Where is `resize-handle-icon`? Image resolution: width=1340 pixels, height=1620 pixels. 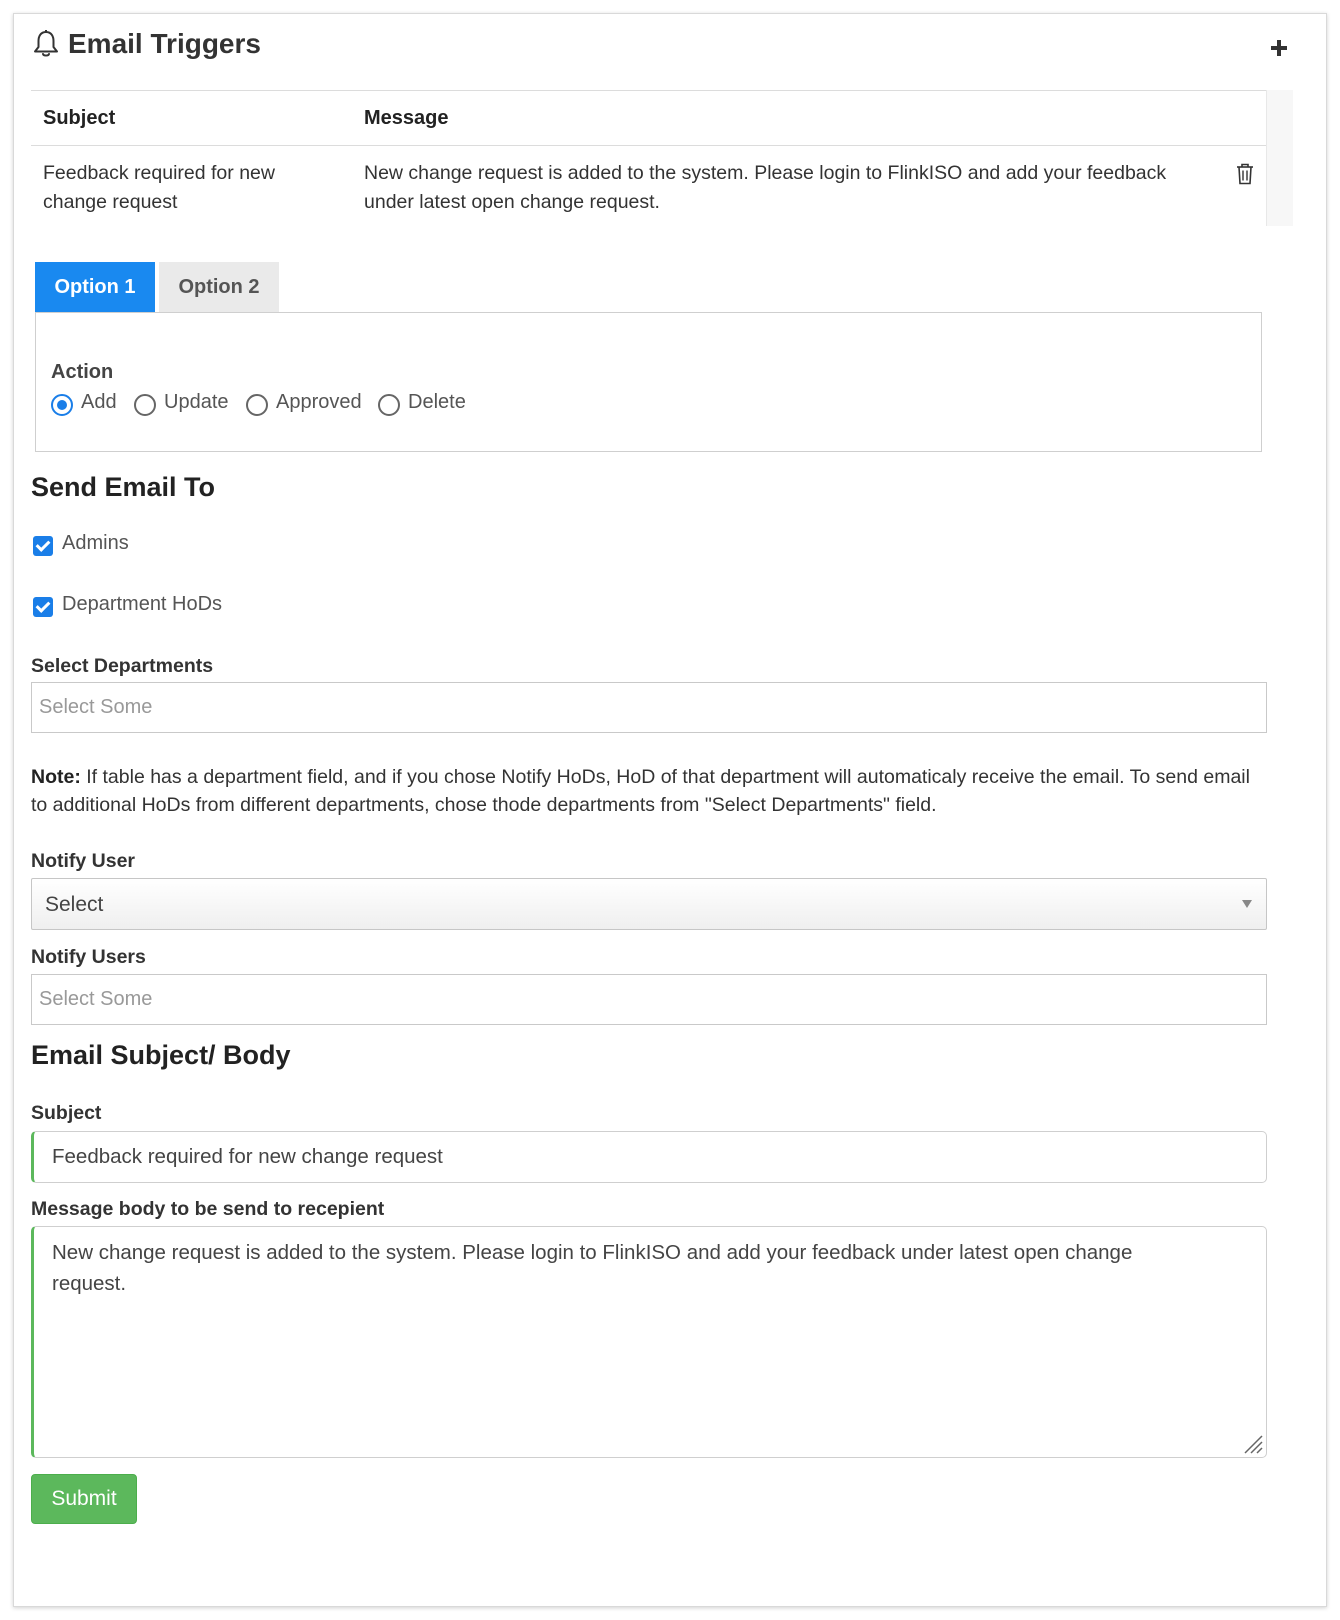 resize-handle-icon is located at coordinates (1252, 1443).